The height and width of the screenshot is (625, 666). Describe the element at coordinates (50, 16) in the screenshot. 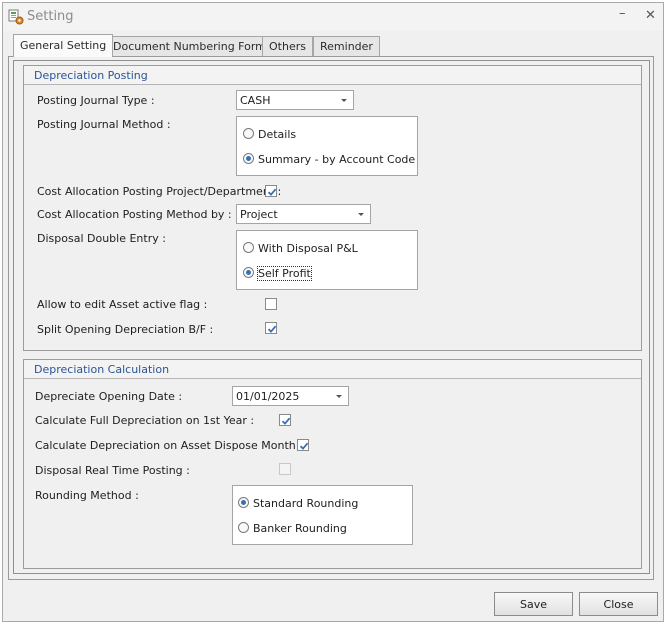

I see `window-title: Setting` at that location.